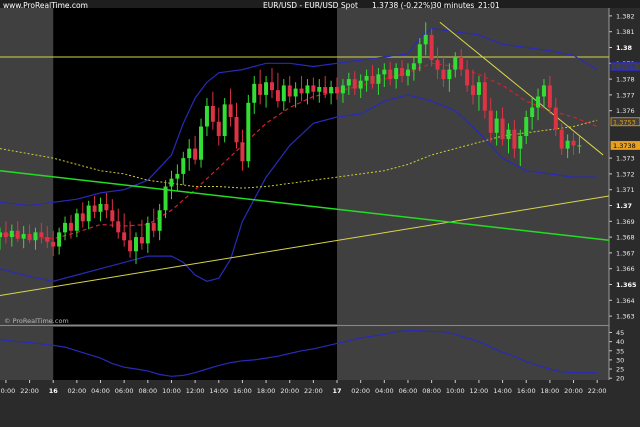 Image resolution: width=640 pixels, height=427 pixels. What do you see at coordinates (620, 342) in the screenshot?
I see `oscillator-y-tick-label: 40` at bounding box center [620, 342].